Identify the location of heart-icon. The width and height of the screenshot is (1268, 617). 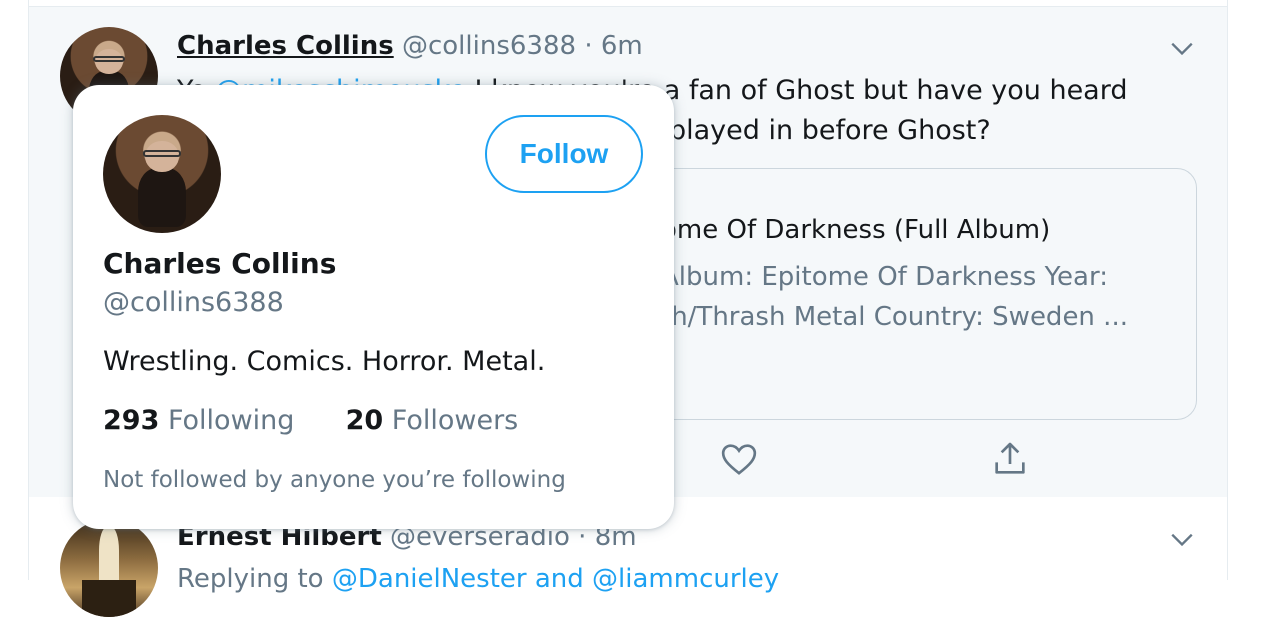
(739, 459).